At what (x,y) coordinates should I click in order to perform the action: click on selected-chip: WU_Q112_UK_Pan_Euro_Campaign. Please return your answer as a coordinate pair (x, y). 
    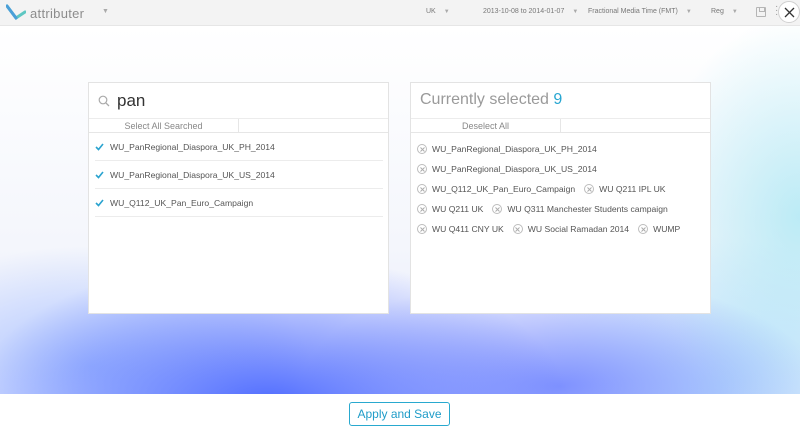
    Looking at the image, I should click on (496, 189).